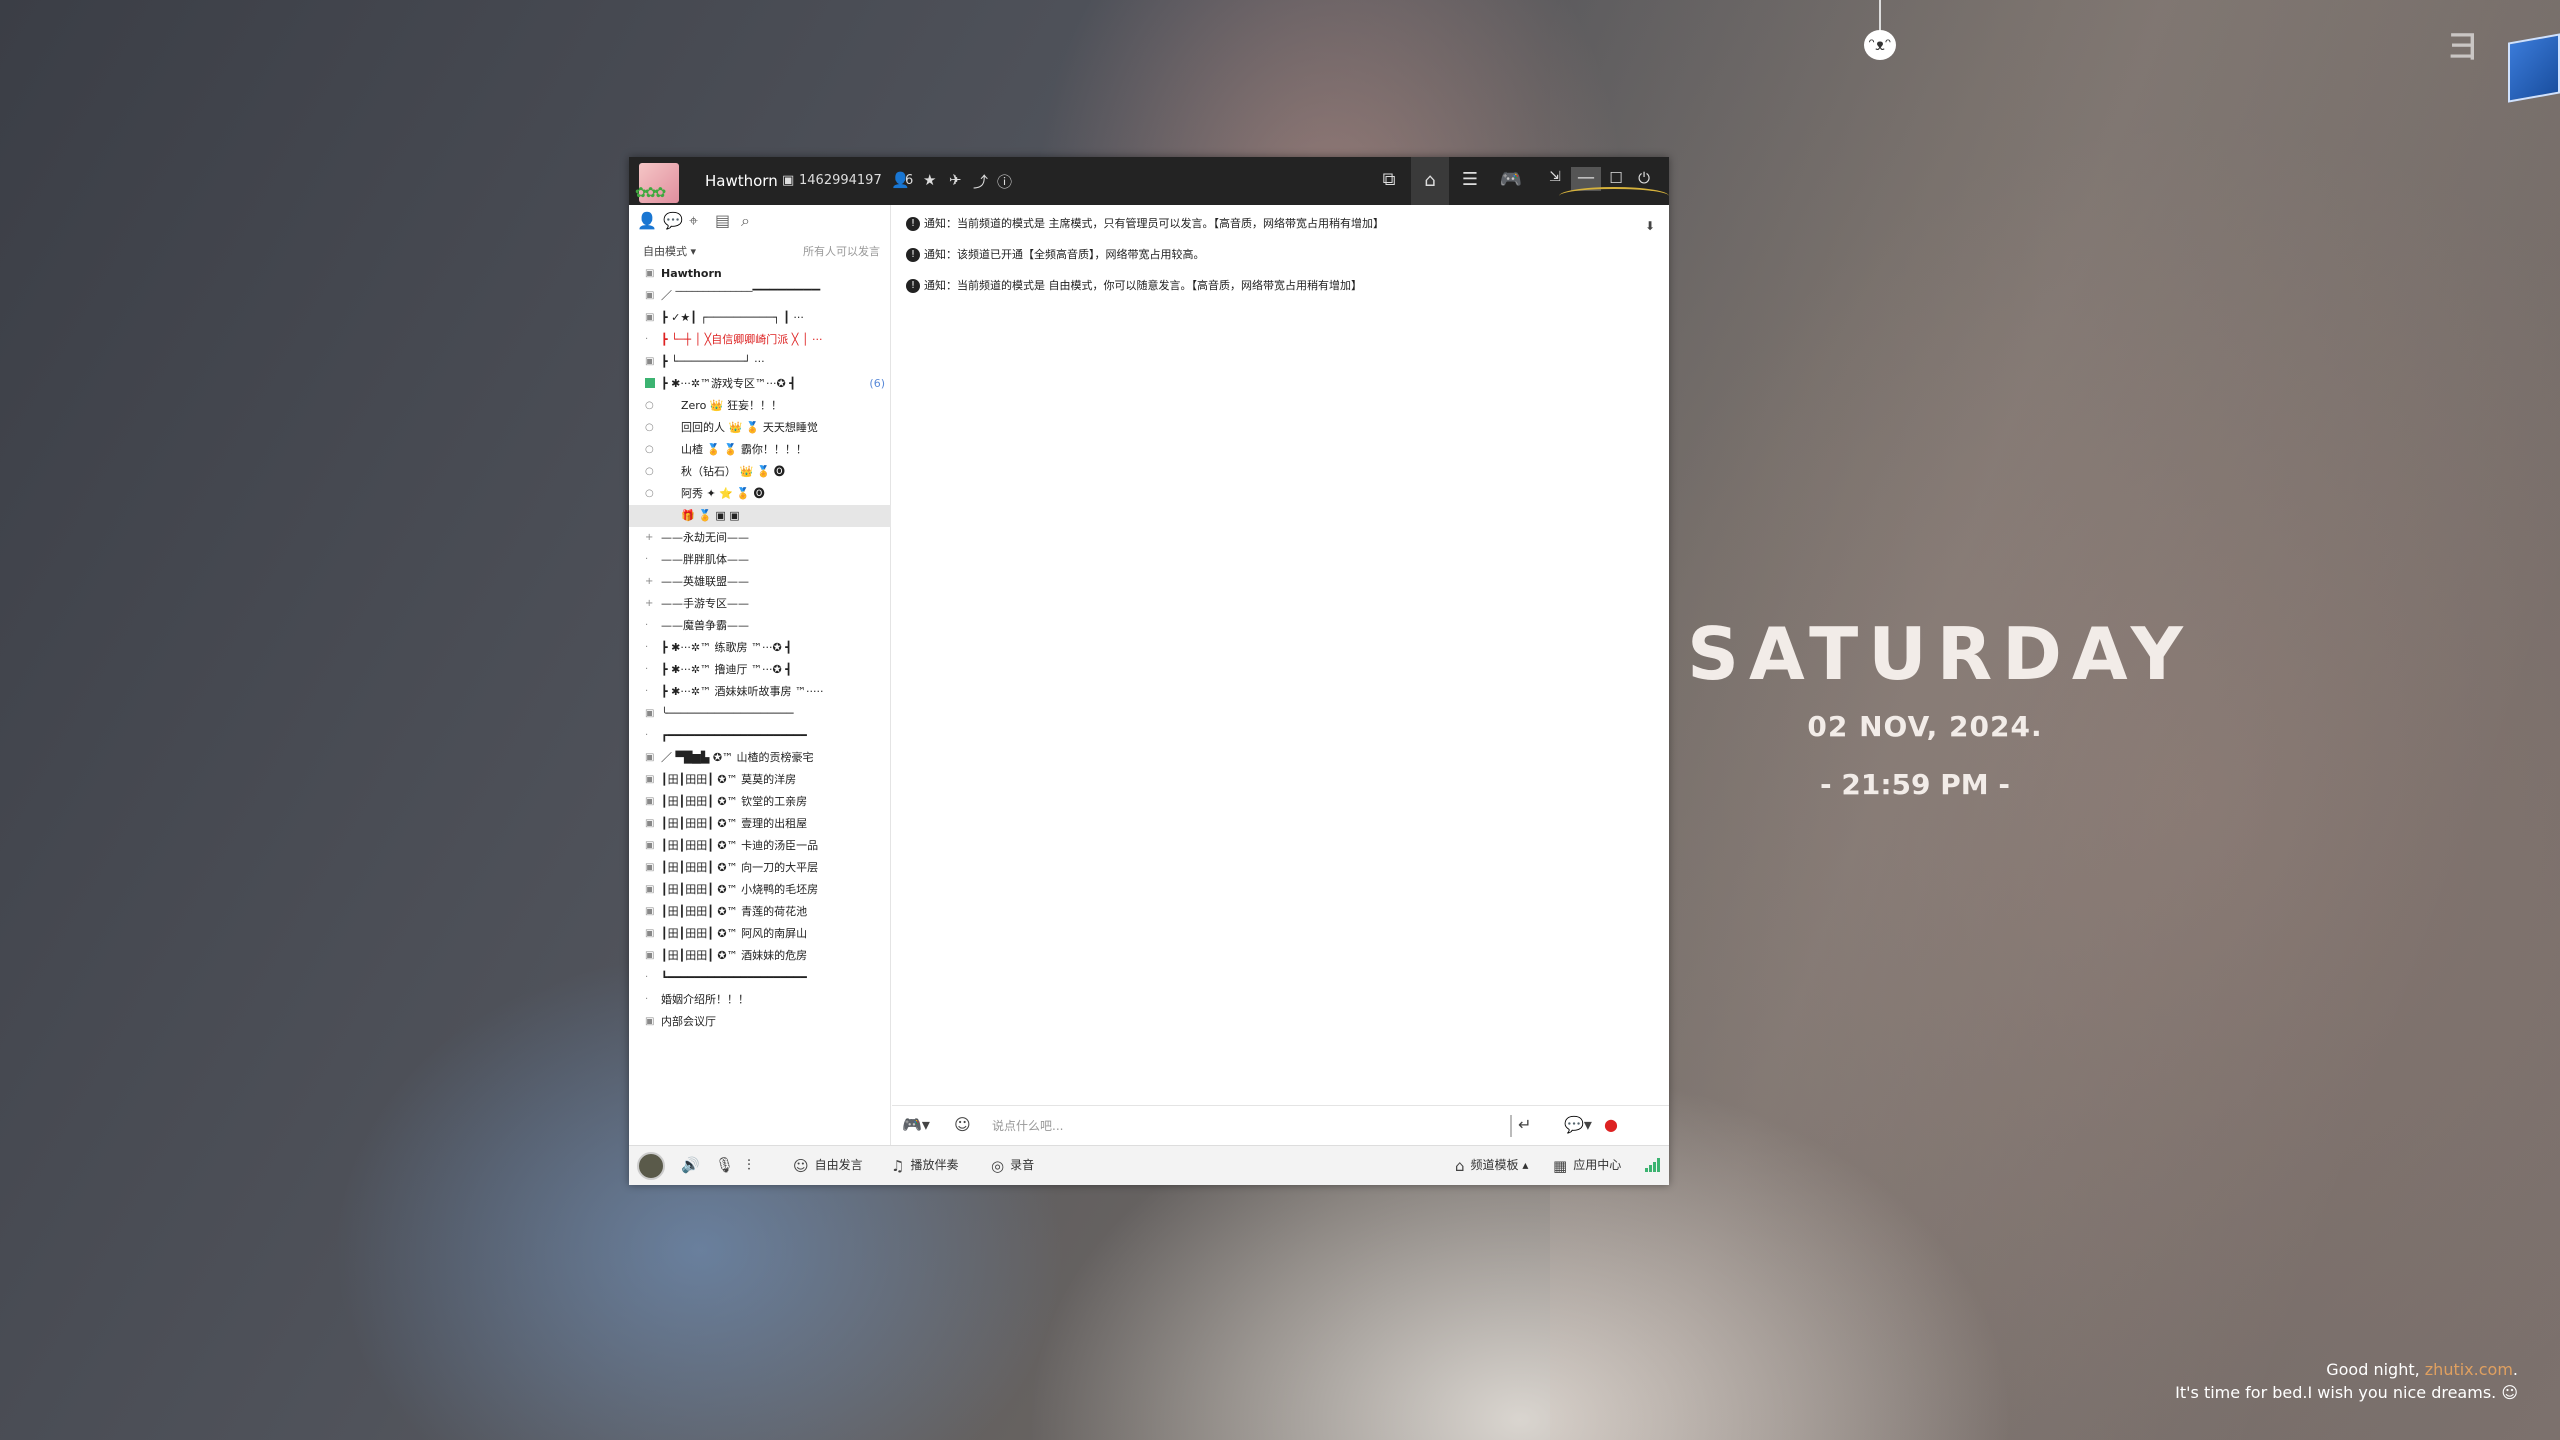  Describe the element at coordinates (760, 824) in the screenshot. I see `channel-row: ▣ ┃田┃田田┃ ✪™ 壹理的出租屋` at that location.